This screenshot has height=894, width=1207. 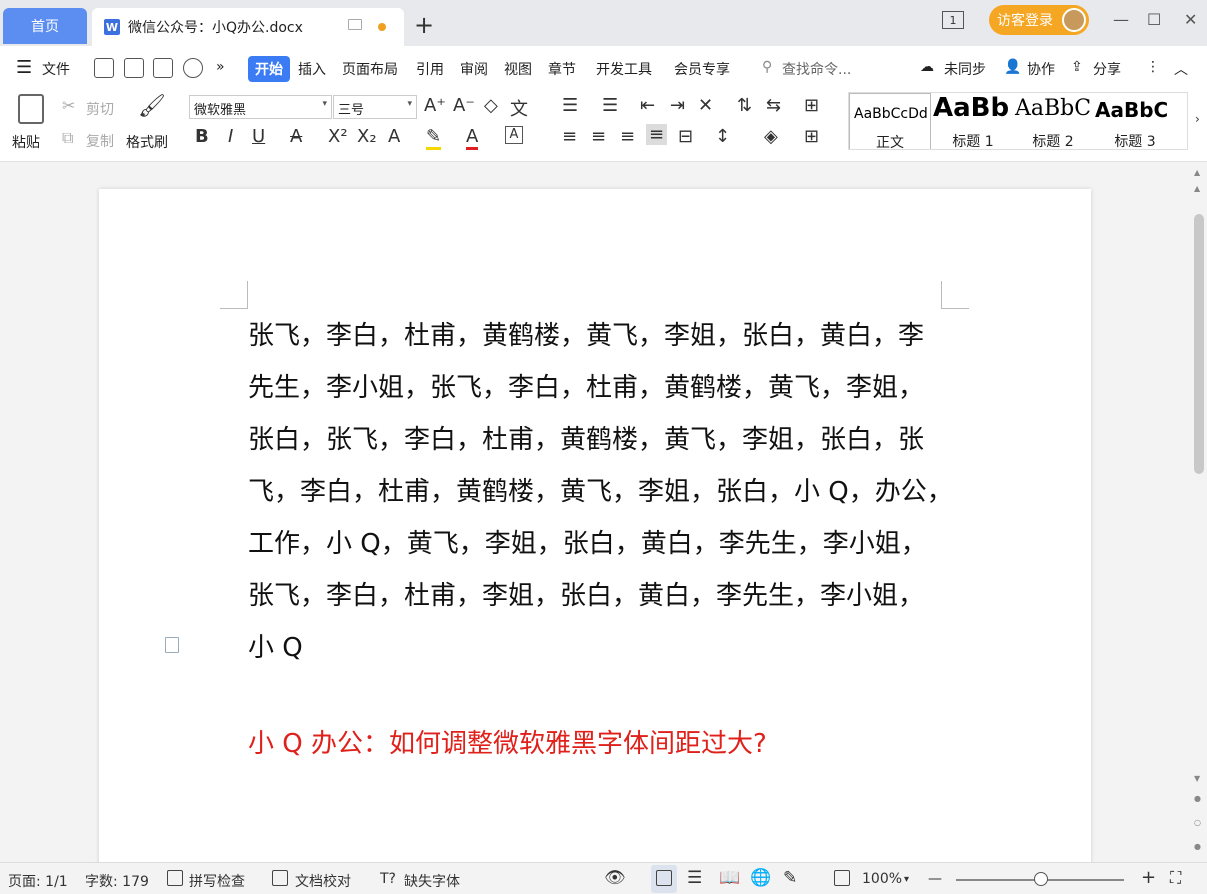 I want to click on share-button: 分享, so click(x=1107, y=69).